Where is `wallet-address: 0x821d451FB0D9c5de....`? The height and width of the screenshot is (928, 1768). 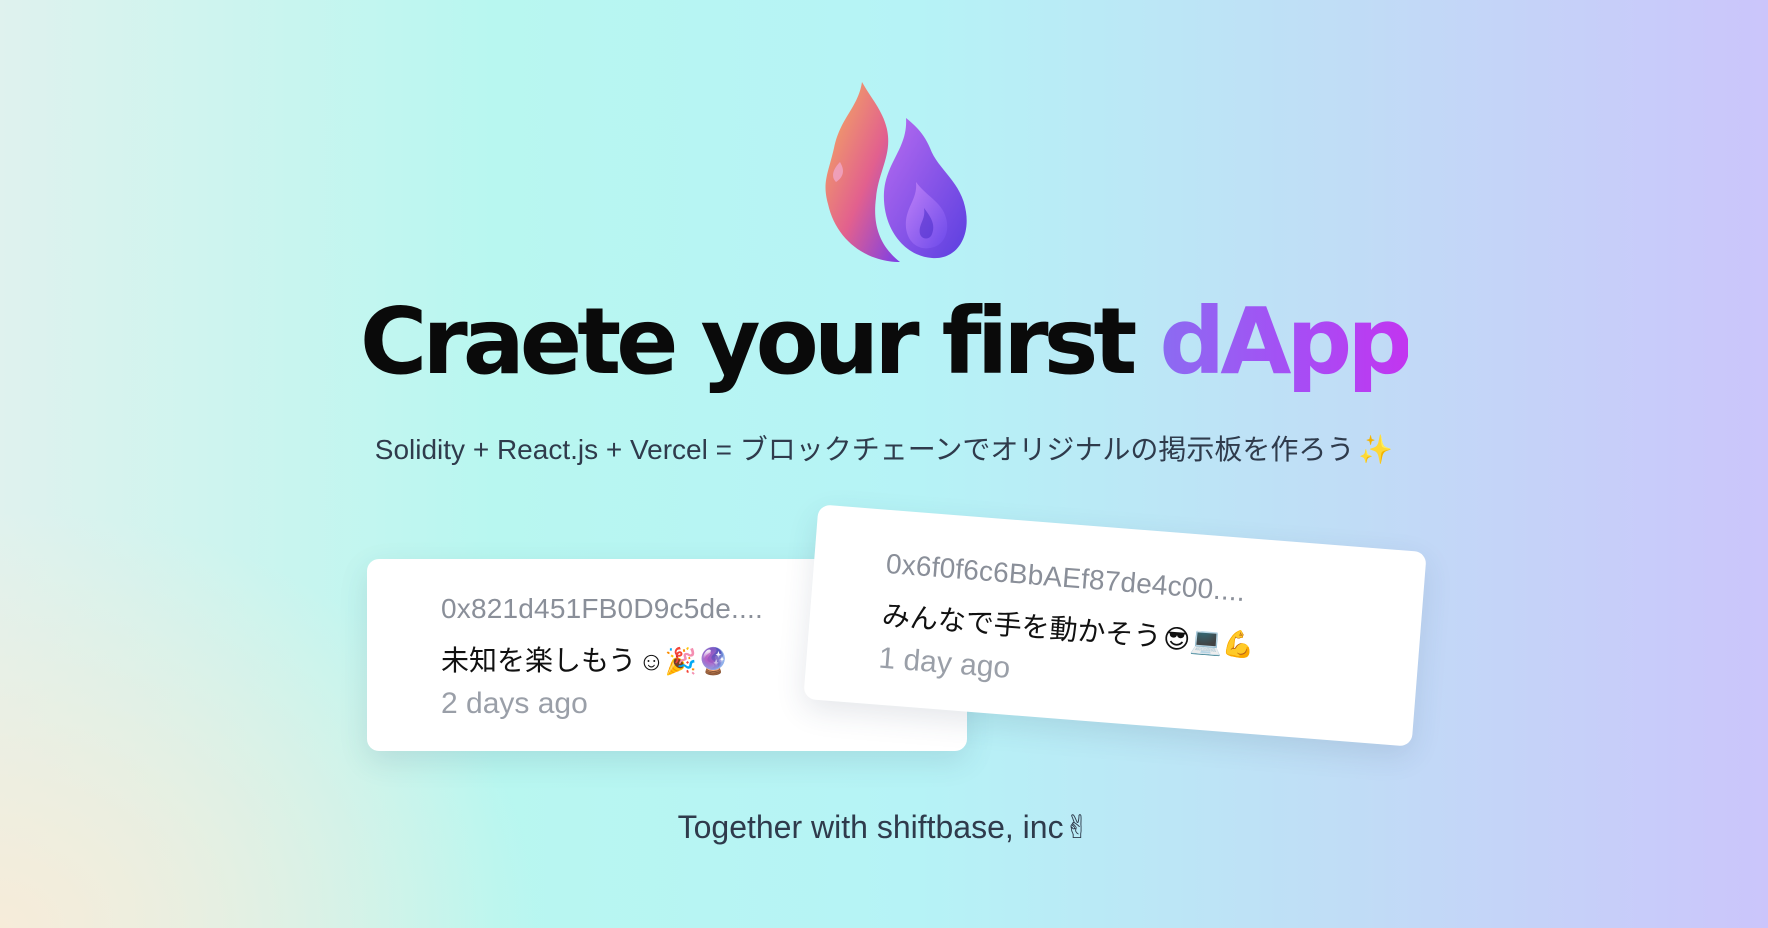 wallet-address: 0x821d451FB0D9c5de.... is located at coordinates (602, 608).